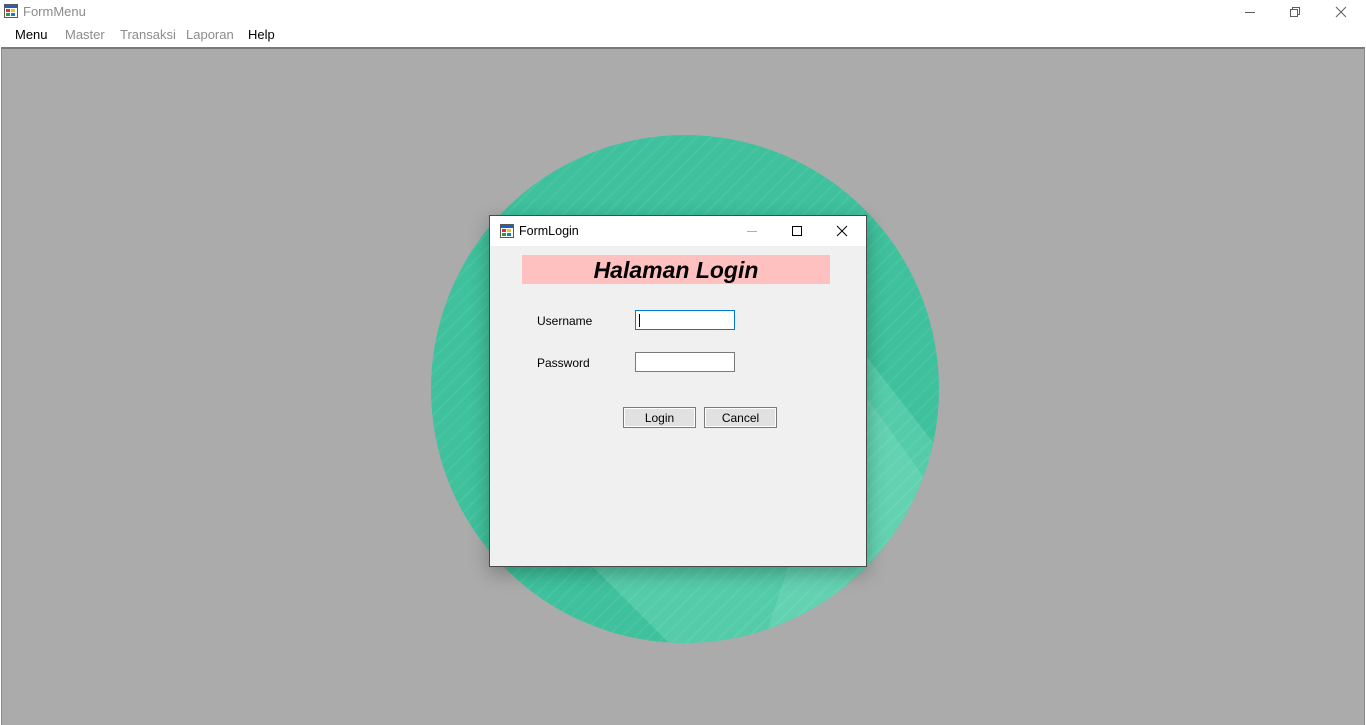 The image size is (1366, 725). I want to click on menu-item-help: Help, so click(261, 35).